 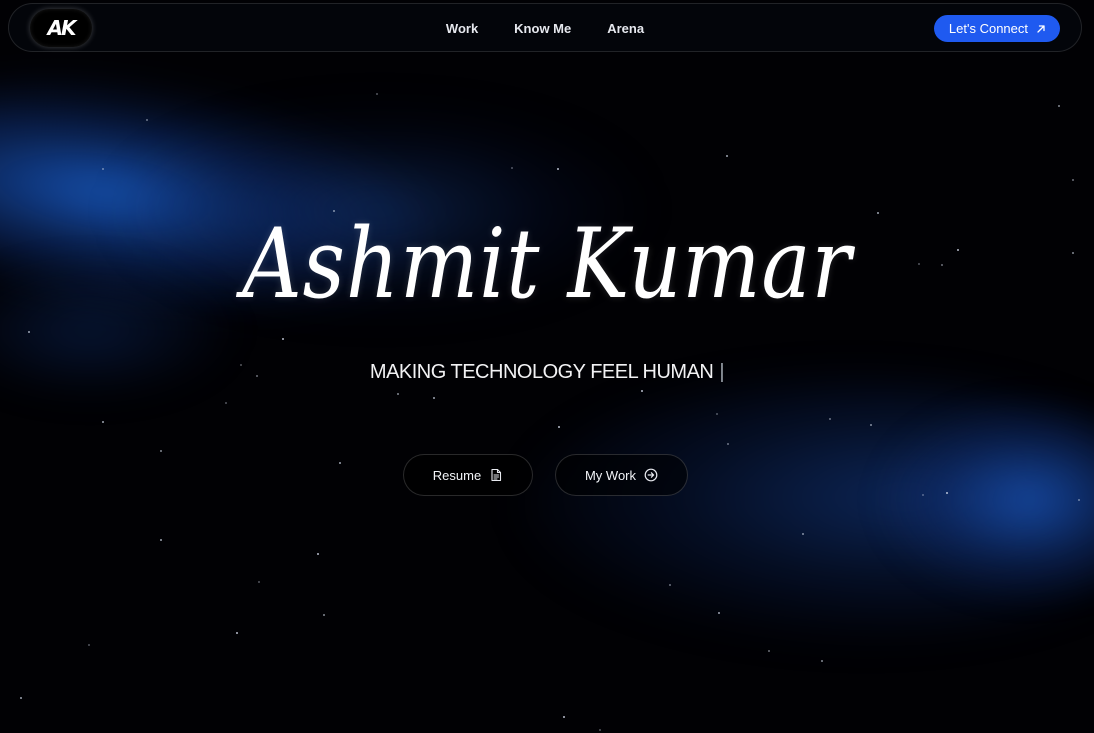 I want to click on my-work-button: My Work, so click(x=621, y=475).